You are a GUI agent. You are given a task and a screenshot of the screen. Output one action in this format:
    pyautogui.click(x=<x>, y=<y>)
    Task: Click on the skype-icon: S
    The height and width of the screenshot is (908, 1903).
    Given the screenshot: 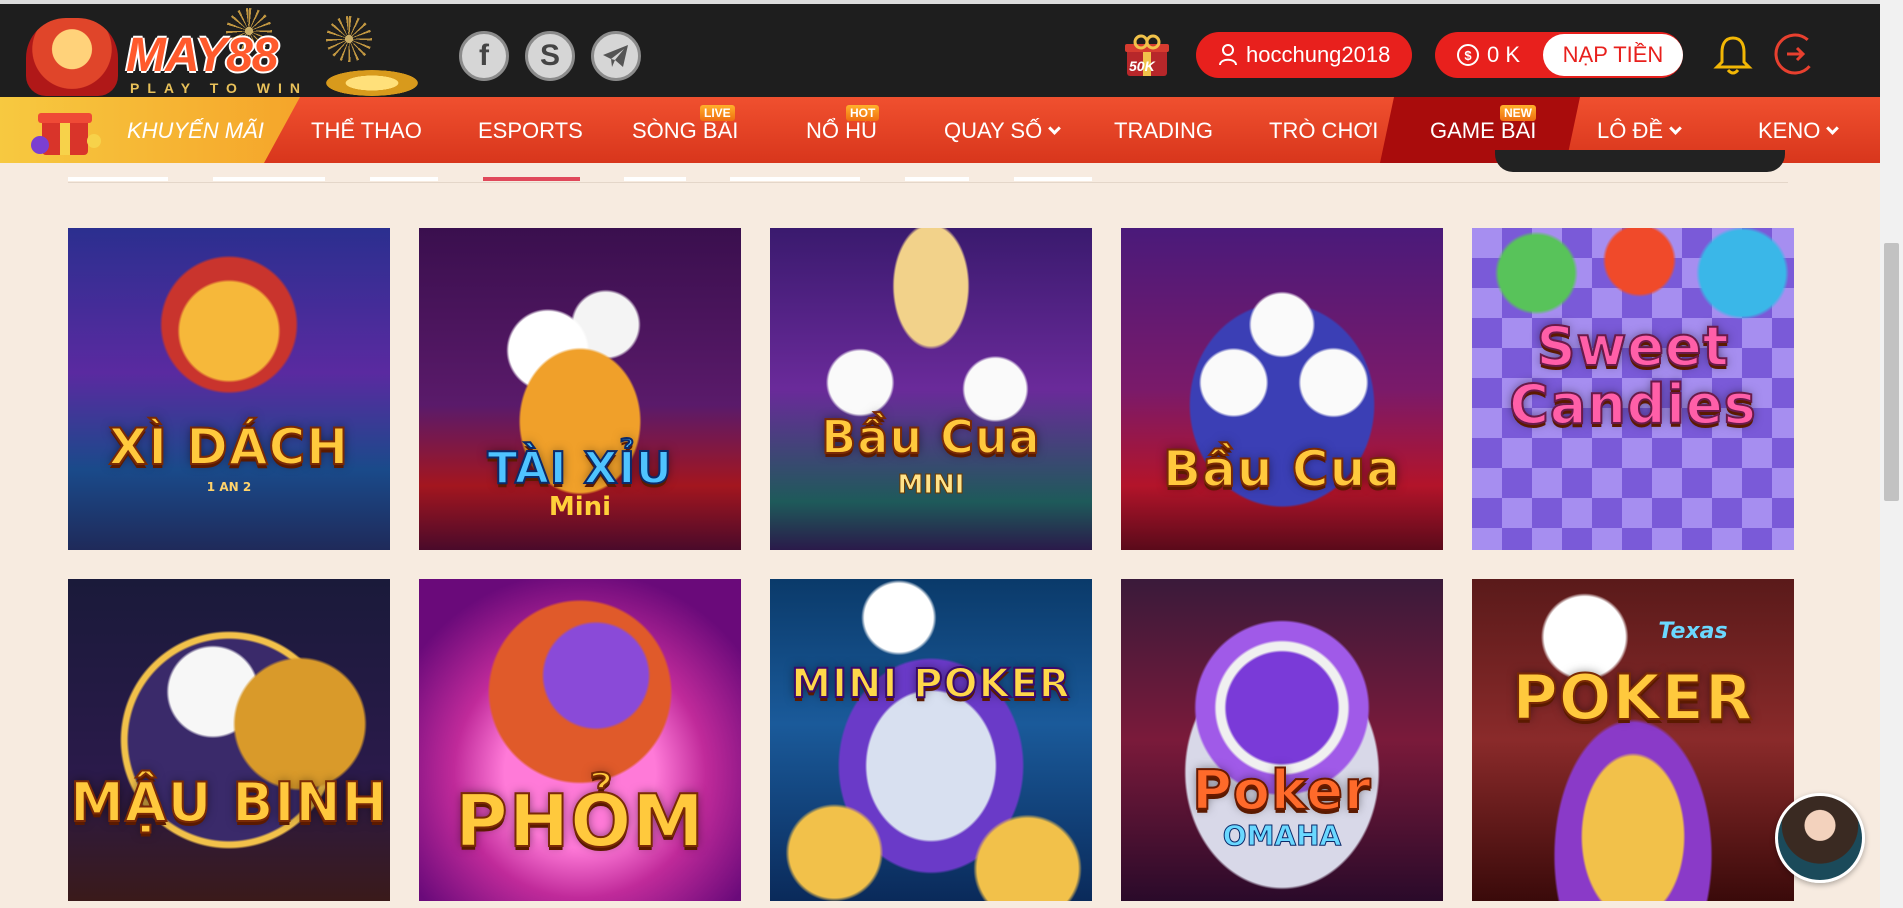 What is the action you would take?
    pyautogui.click(x=550, y=56)
    